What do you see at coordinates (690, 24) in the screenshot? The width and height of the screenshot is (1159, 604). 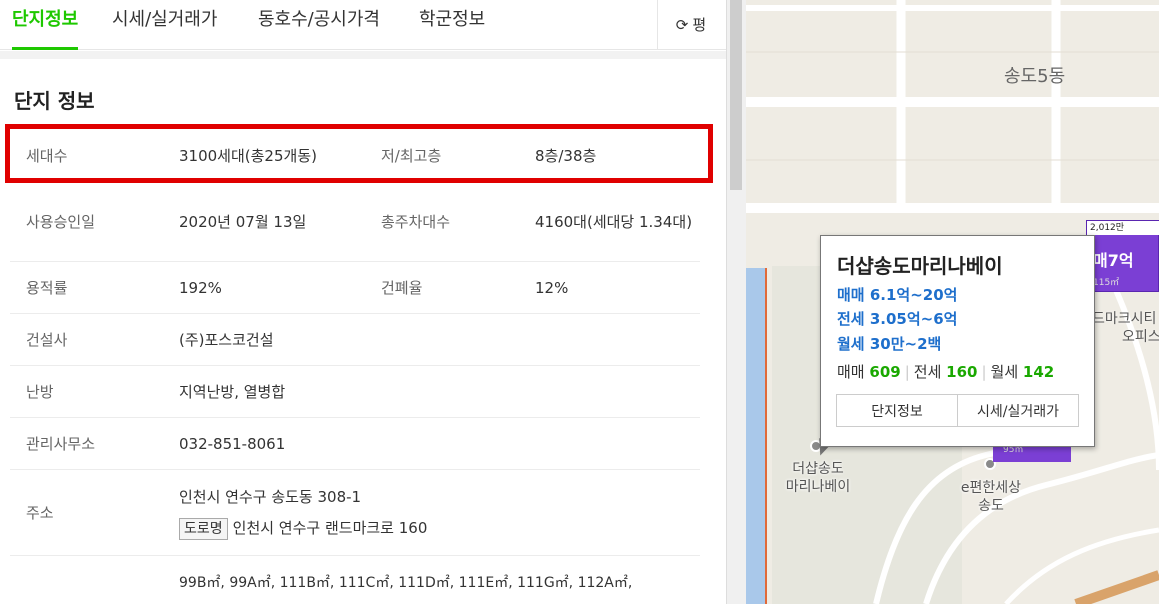 I see `unit-toggle-button: ⟳ 평` at bounding box center [690, 24].